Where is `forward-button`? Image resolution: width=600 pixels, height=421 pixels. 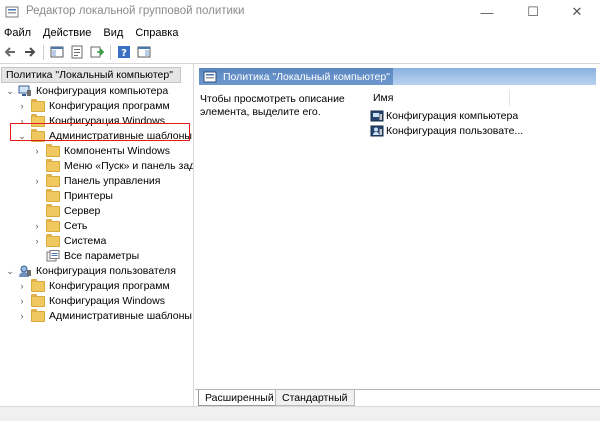
forward-button is located at coordinates (29, 52).